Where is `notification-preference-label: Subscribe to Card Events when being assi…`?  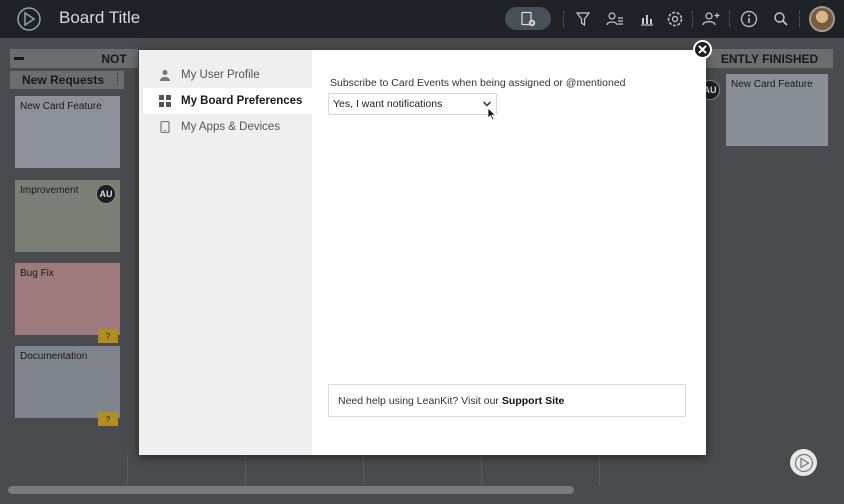 notification-preference-label: Subscribe to Card Events when being assi… is located at coordinates (478, 83).